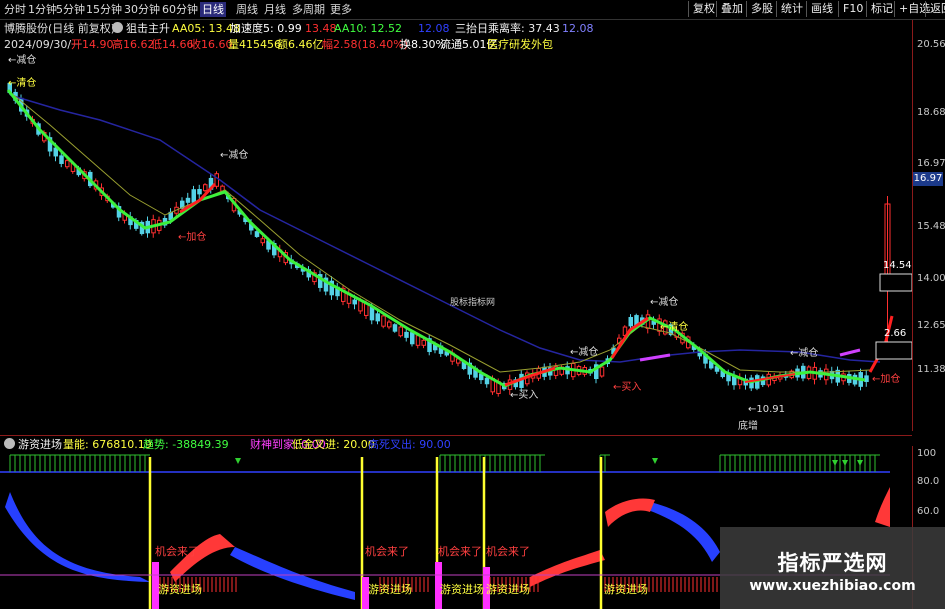  What do you see at coordinates (142, 9) in the screenshot?
I see `period-tab-4: 30分钟` at bounding box center [142, 9].